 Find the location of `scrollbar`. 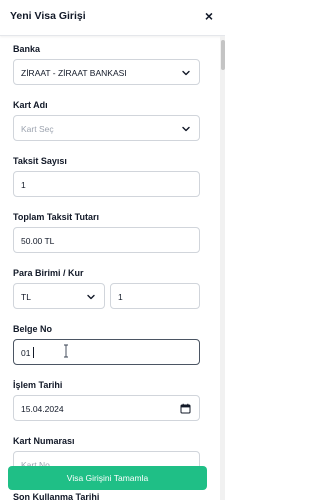

scrollbar is located at coordinates (222, 268).